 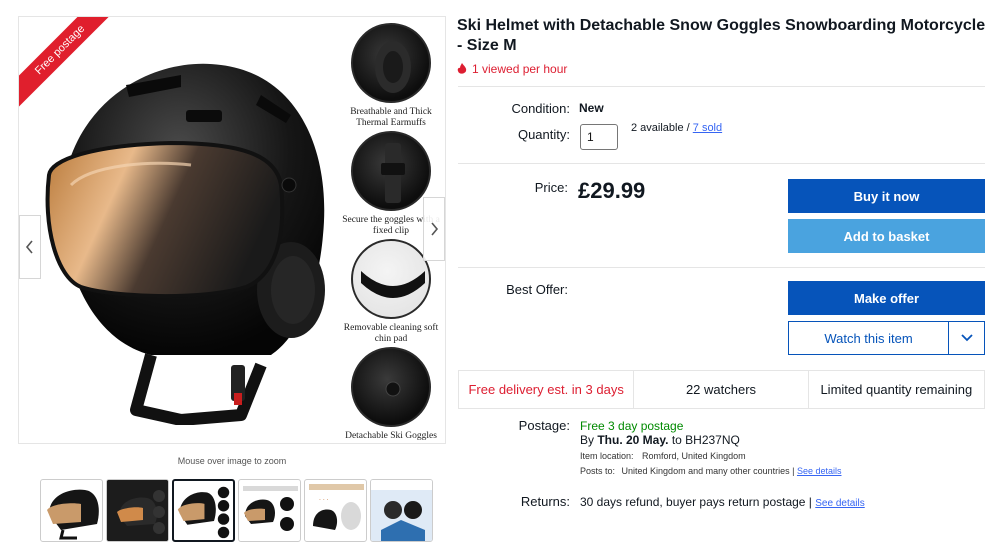 I want to click on helmet-features-thumbnail-image, so click(x=203, y=512).